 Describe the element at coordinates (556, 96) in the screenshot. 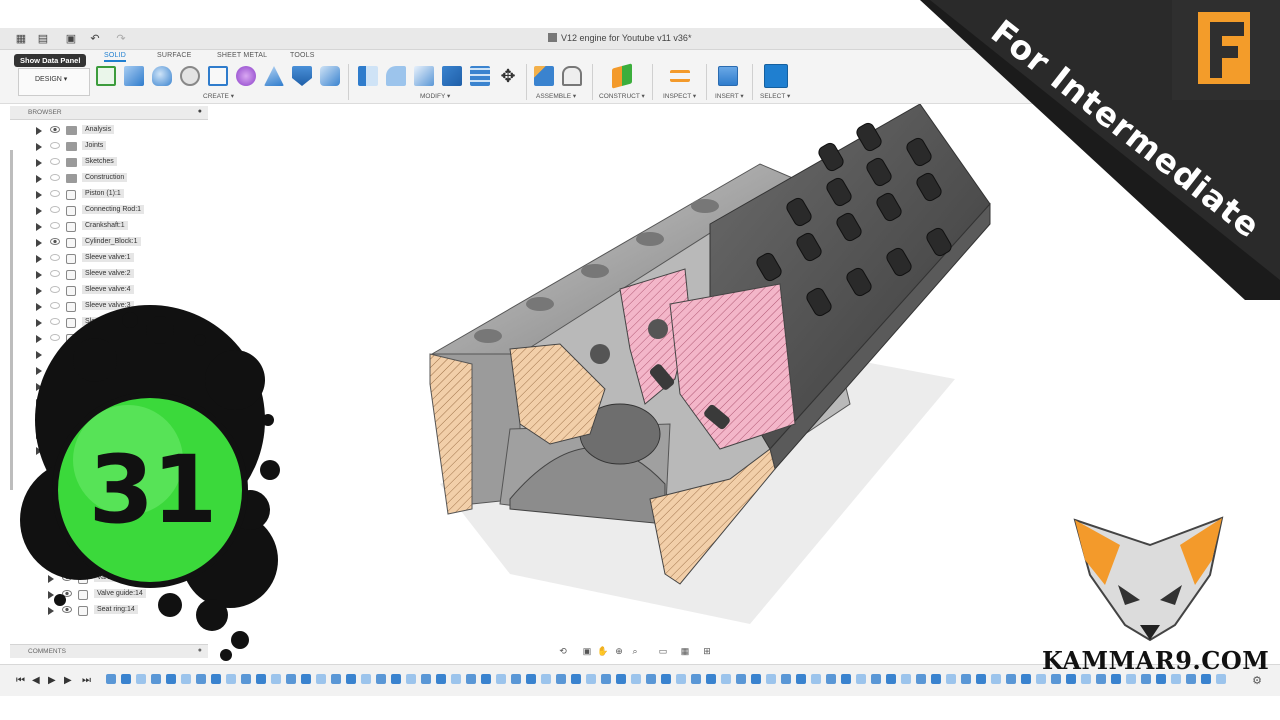

I see `assemble-group-label: ASSEMBLE ▾` at that location.